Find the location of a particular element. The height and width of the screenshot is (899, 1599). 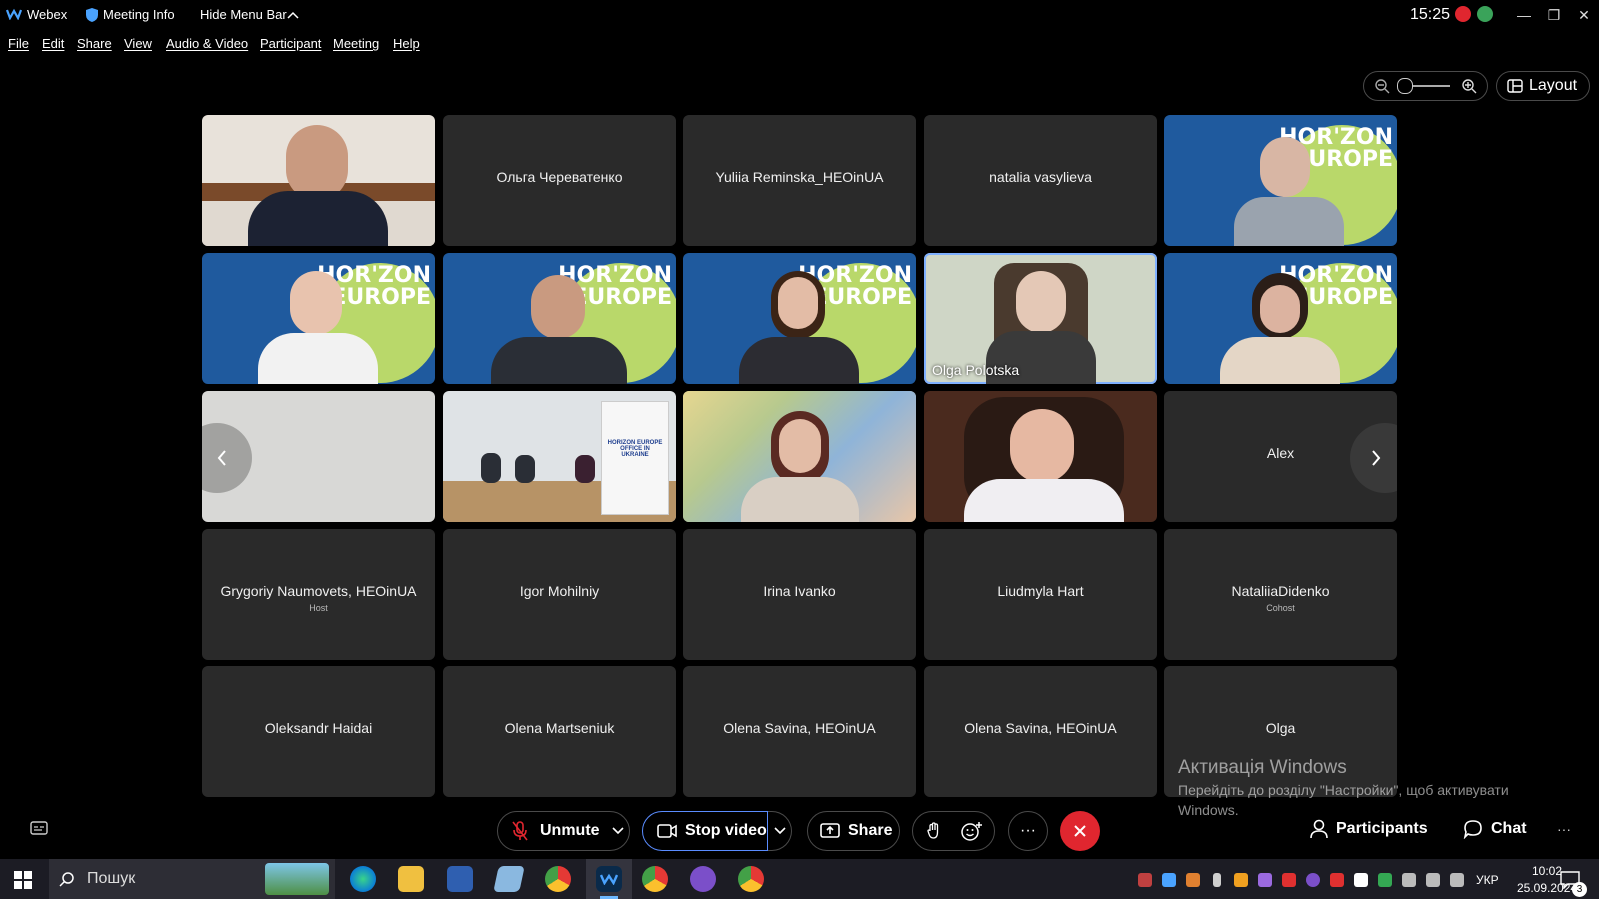

chrome-icon is located at coordinates (558, 879).